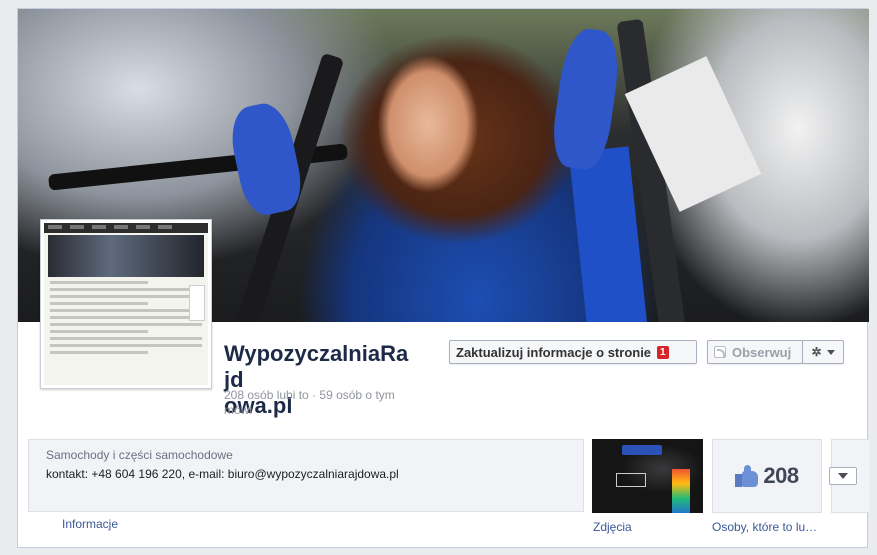 This screenshot has height=555, width=877. Describe the element at coordinates (647, 476) in the screenshot. I see `photos-thumbnail` at that location.